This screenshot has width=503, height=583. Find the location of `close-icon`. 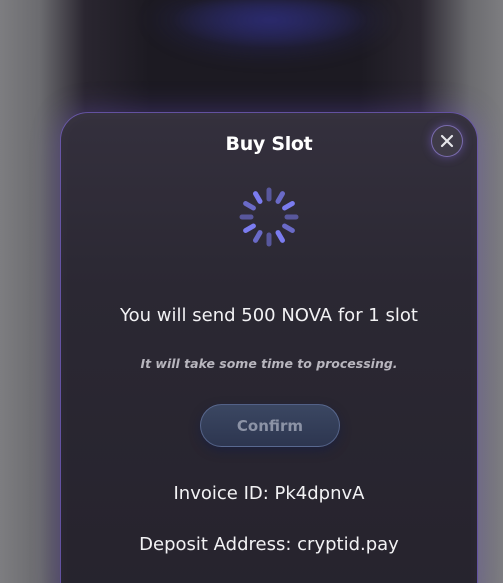

close-icon is located at coordinates (447, 141).